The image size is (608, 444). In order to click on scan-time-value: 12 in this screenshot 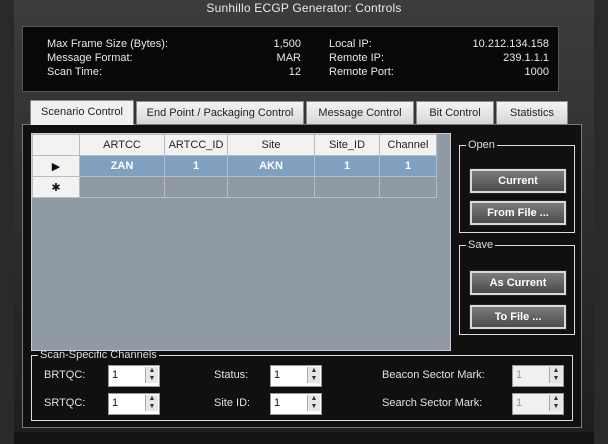, I will do `click(294, 72)`.